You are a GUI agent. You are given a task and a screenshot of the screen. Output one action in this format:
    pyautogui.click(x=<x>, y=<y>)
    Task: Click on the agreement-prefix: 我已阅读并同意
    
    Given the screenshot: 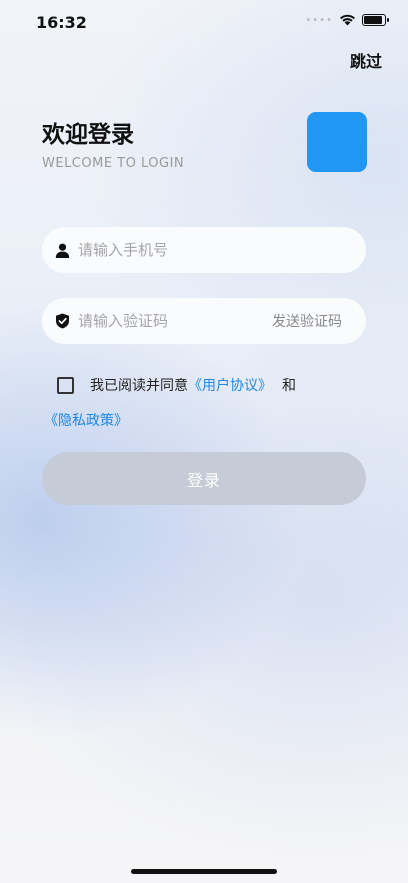 What is the action you would take?
    pyautogui.click(x=139, y=386)
    